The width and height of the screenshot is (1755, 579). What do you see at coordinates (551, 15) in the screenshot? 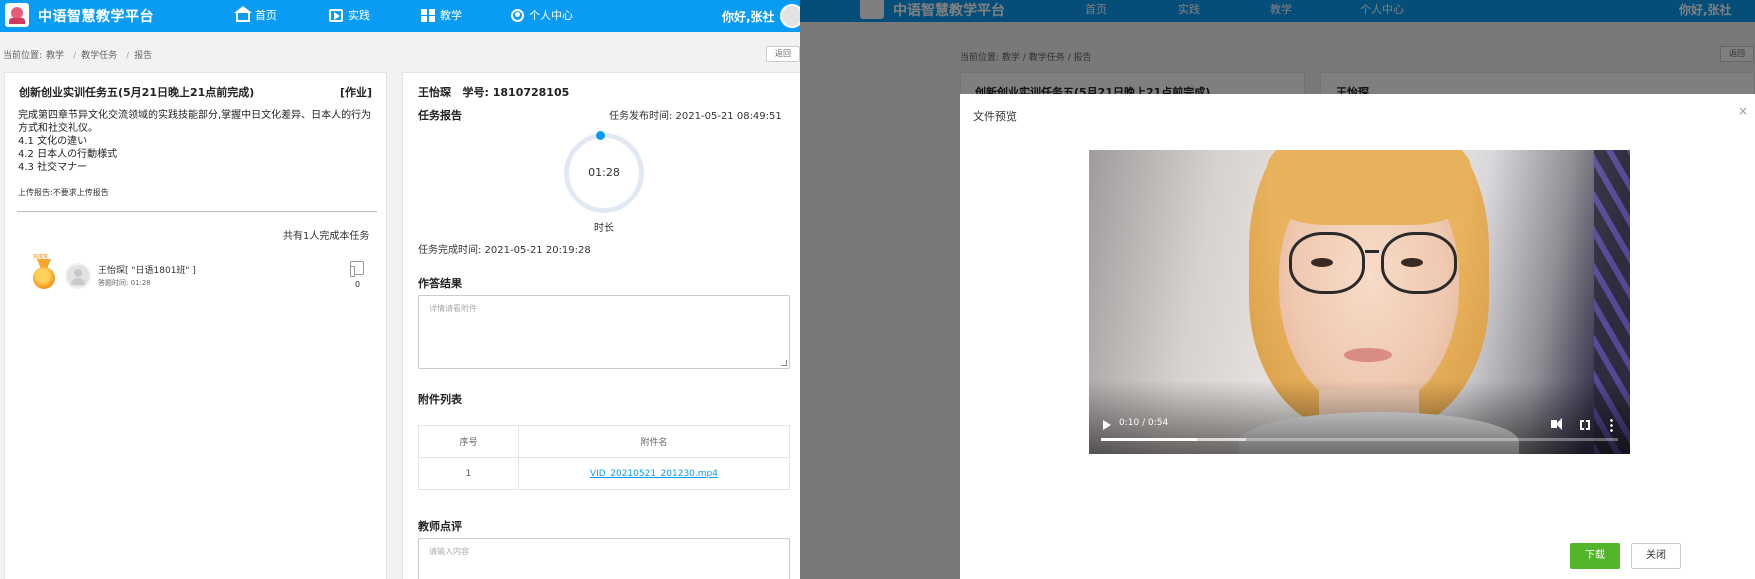
I see `nav-personal-label: 个人中心` at bounding box center [551, 15].